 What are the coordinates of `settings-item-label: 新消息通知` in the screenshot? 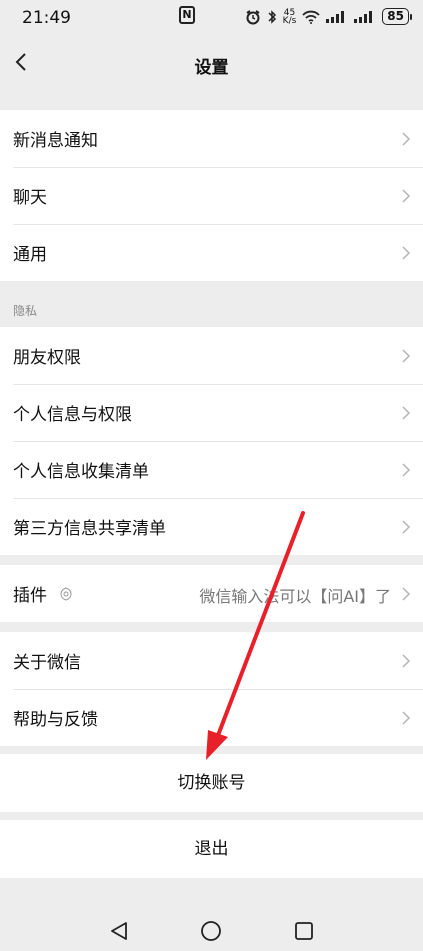 It's located at (55, 141).